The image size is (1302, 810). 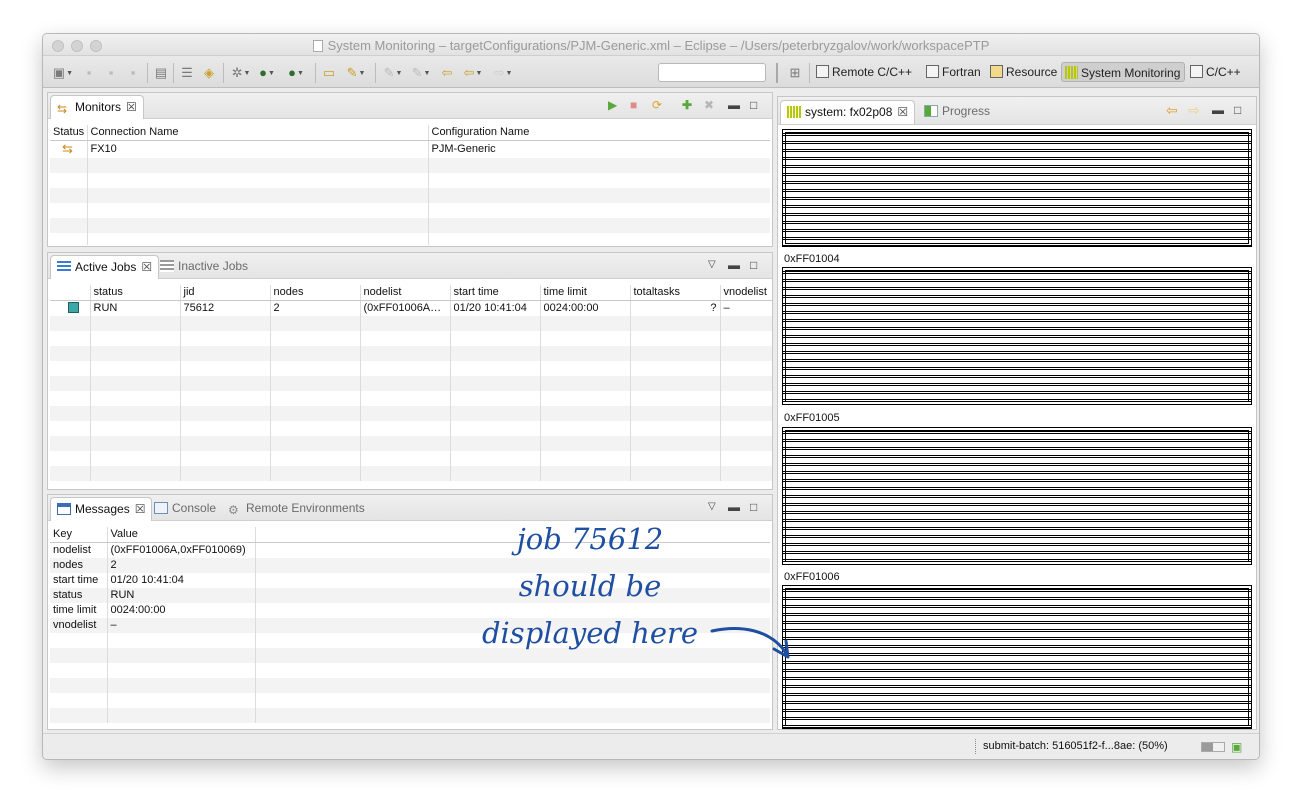 I want to click on column-header: totaltasks, so click(x=675, y=293).